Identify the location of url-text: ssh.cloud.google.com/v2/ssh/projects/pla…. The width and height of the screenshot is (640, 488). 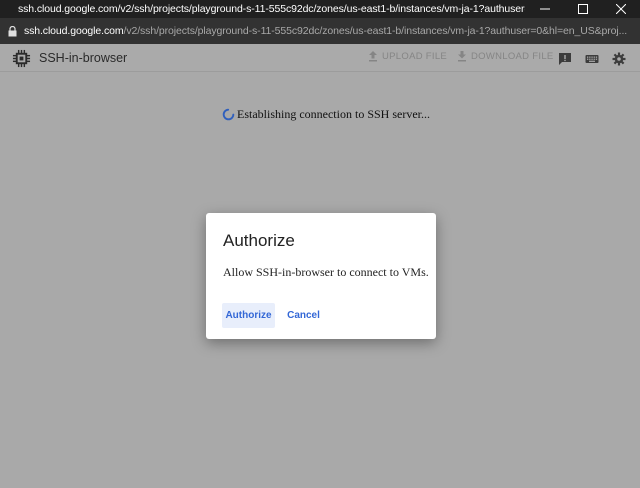
(332, 31).